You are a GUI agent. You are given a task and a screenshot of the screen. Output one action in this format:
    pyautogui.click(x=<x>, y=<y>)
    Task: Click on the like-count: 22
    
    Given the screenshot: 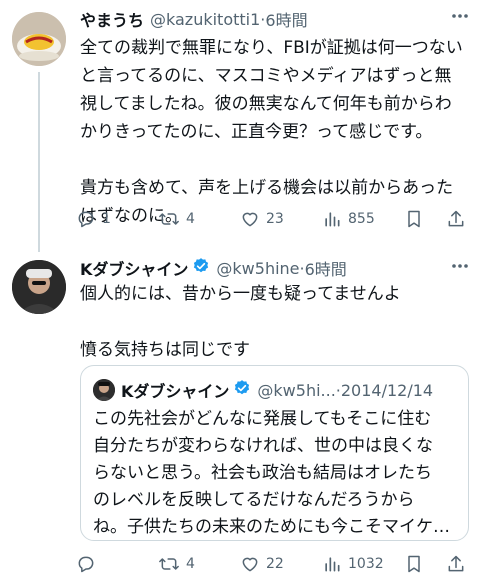 What is the action you would take?
    pyautogui.click(x=275, y=564)
    